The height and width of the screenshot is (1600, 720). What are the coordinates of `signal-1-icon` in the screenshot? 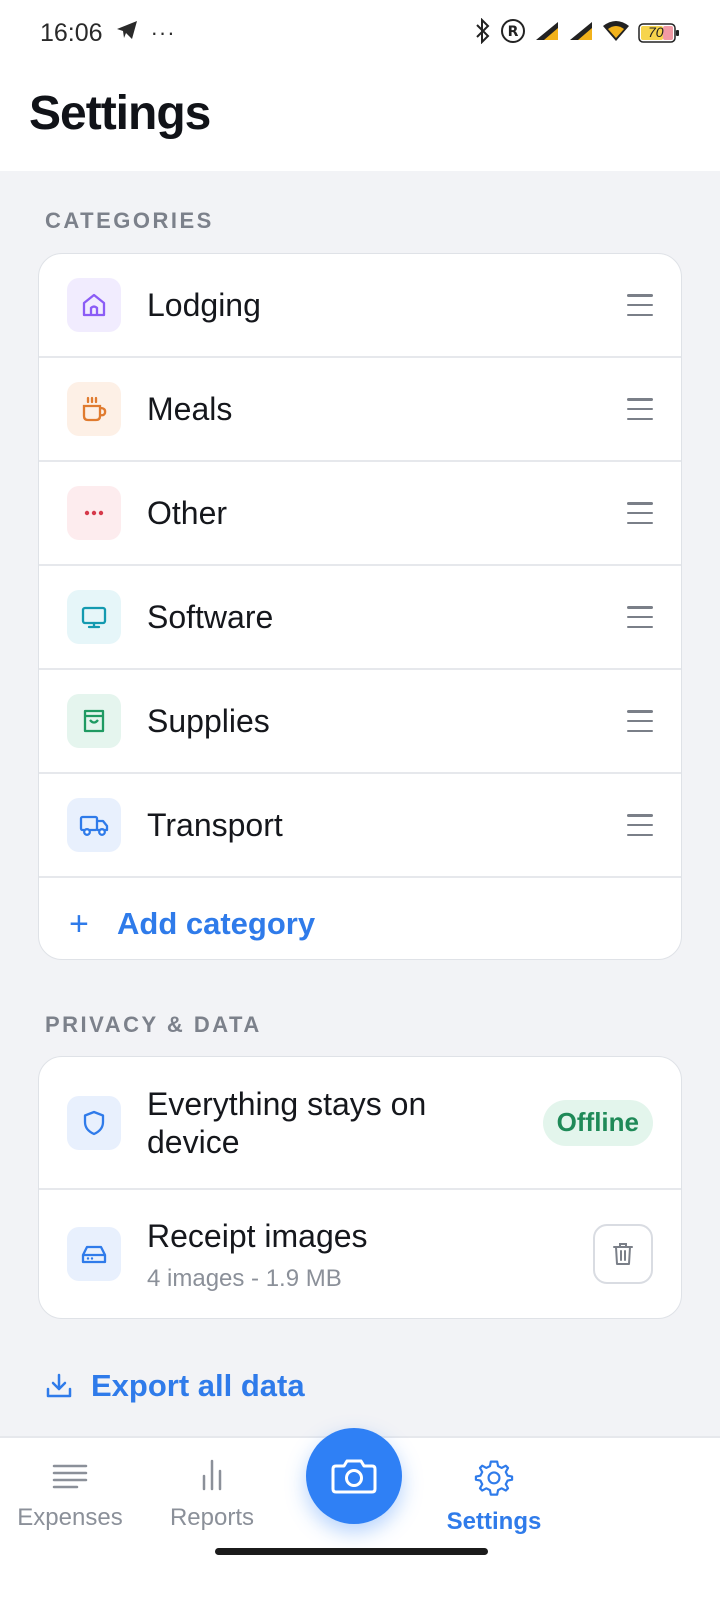 It's located at (547, 33).